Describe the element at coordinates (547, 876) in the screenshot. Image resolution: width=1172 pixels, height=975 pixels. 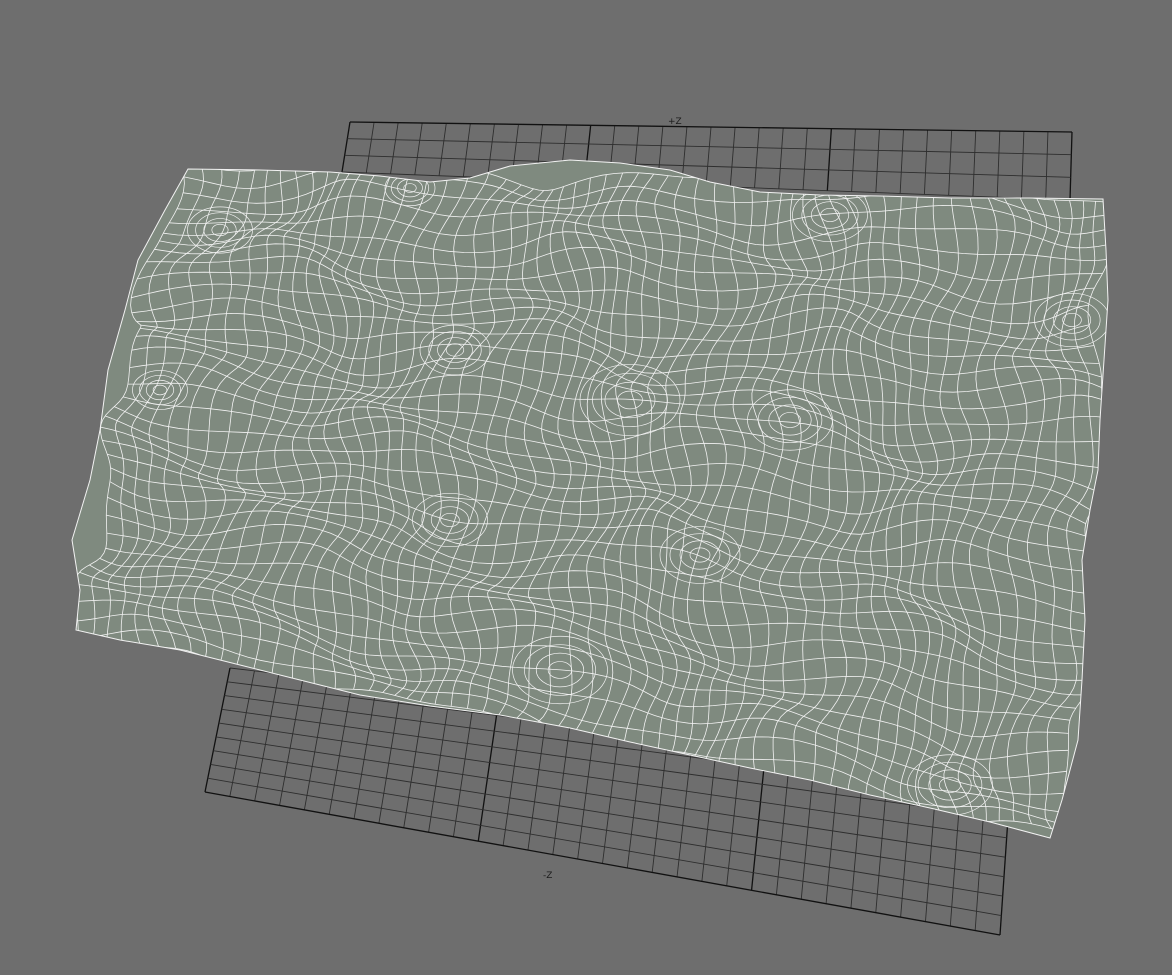
I see `axis-label-minus-z: -Z` at that location.